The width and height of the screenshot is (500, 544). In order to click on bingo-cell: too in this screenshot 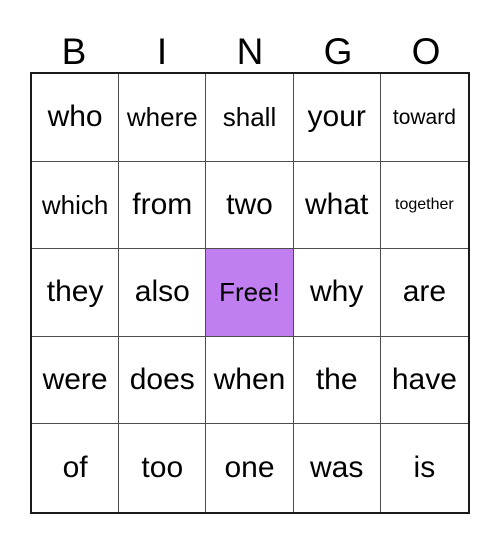, I will do `click(163, 468)`.